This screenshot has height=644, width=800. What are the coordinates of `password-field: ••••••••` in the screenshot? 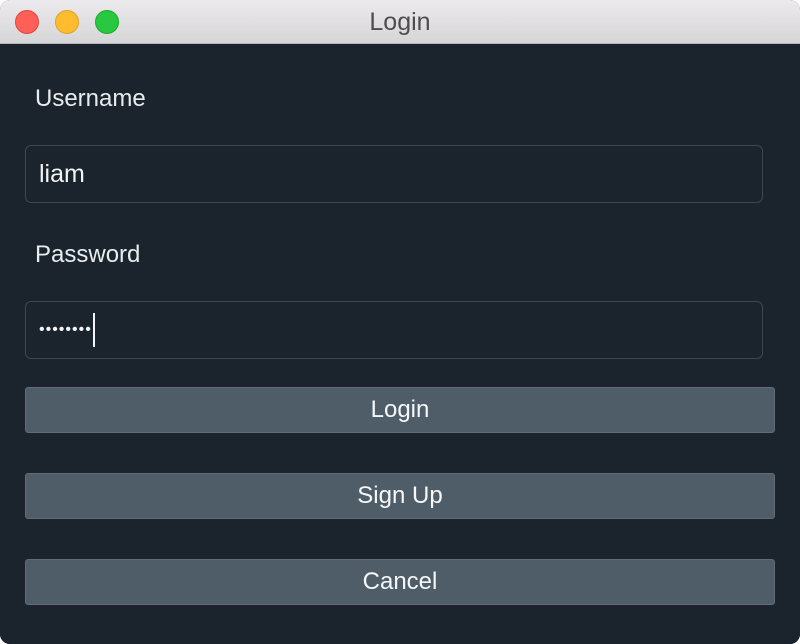 It's located at (394, 330).